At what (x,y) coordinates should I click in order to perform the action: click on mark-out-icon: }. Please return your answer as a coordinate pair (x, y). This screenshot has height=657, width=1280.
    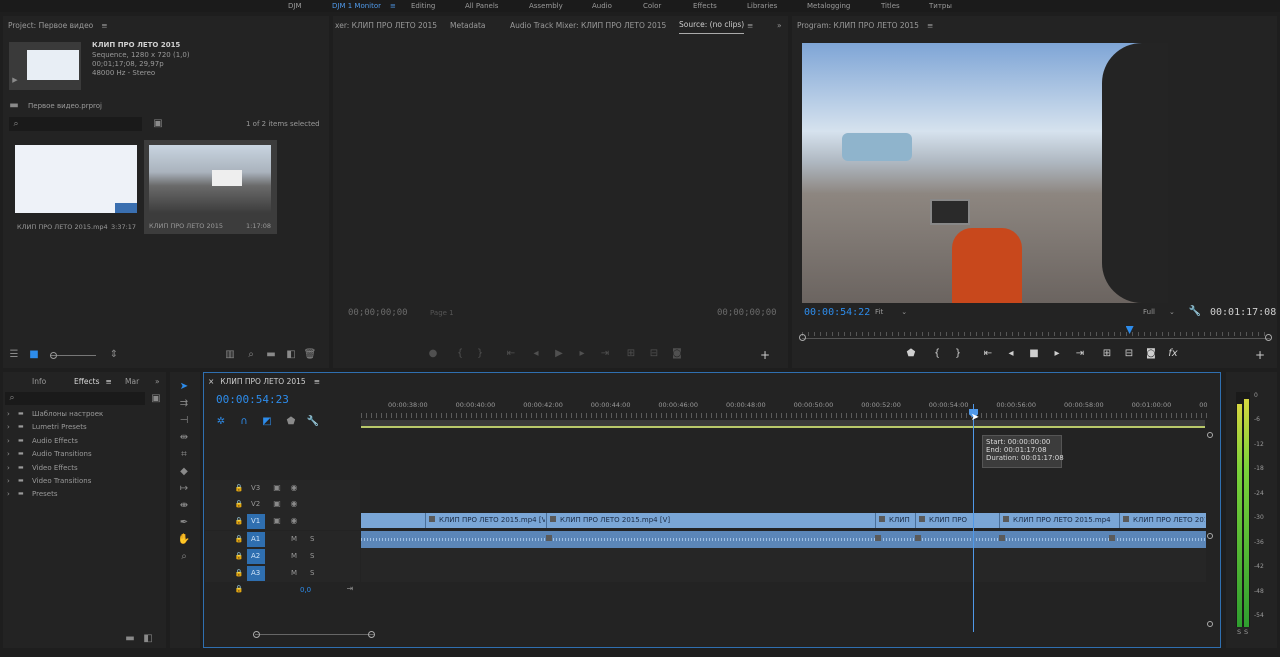
    Looking at the image, I should click on (958, 354).